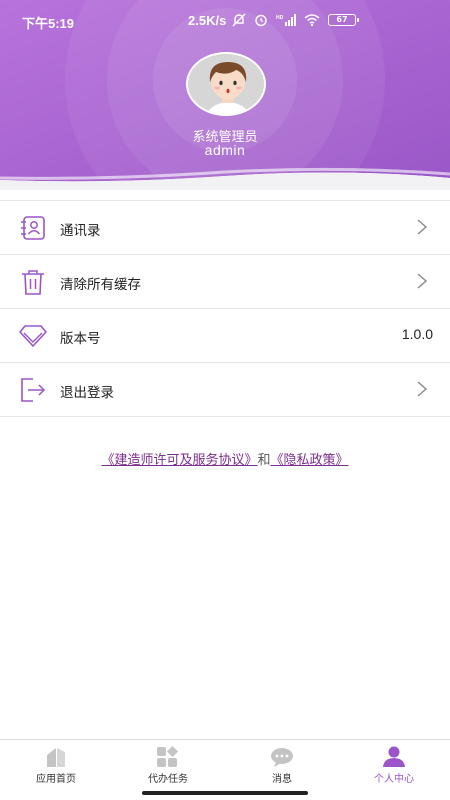  I want to click on privacy-policy-link: 《隐私政策》, so click(310, 460).